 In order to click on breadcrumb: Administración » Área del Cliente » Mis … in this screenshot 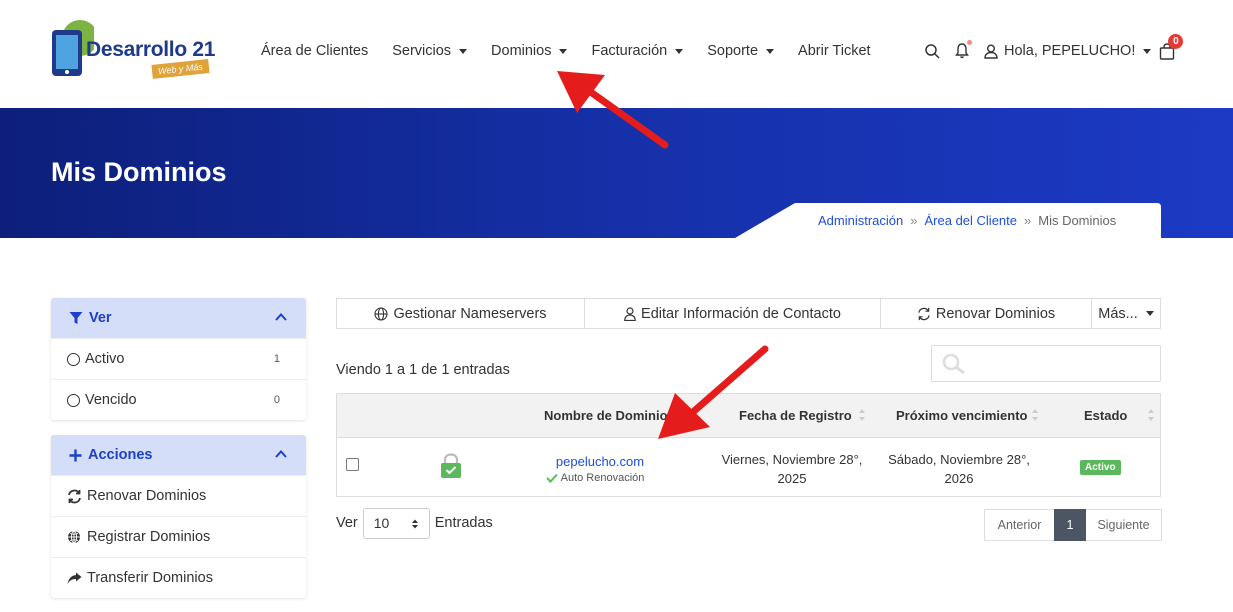, I will do `click(948, 220)`.